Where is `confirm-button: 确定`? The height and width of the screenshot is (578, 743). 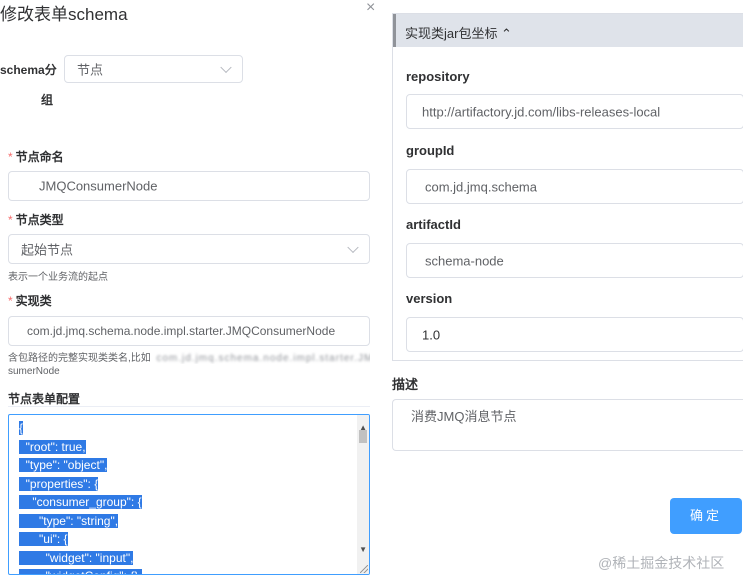
confirm-button: 确定 is located at coordinates (706, 516).